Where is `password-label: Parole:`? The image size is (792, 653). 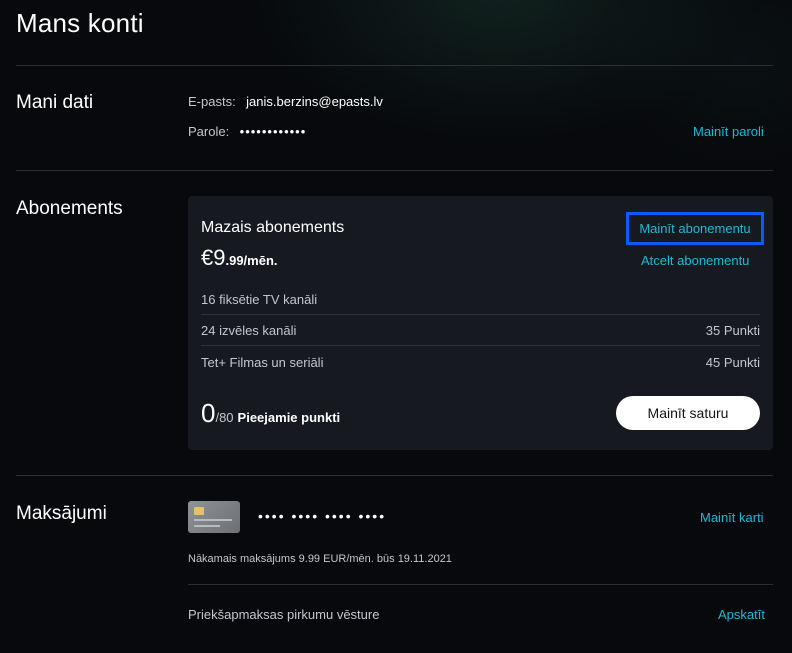
password-label: Parole: is located at coordinates (209, 131).